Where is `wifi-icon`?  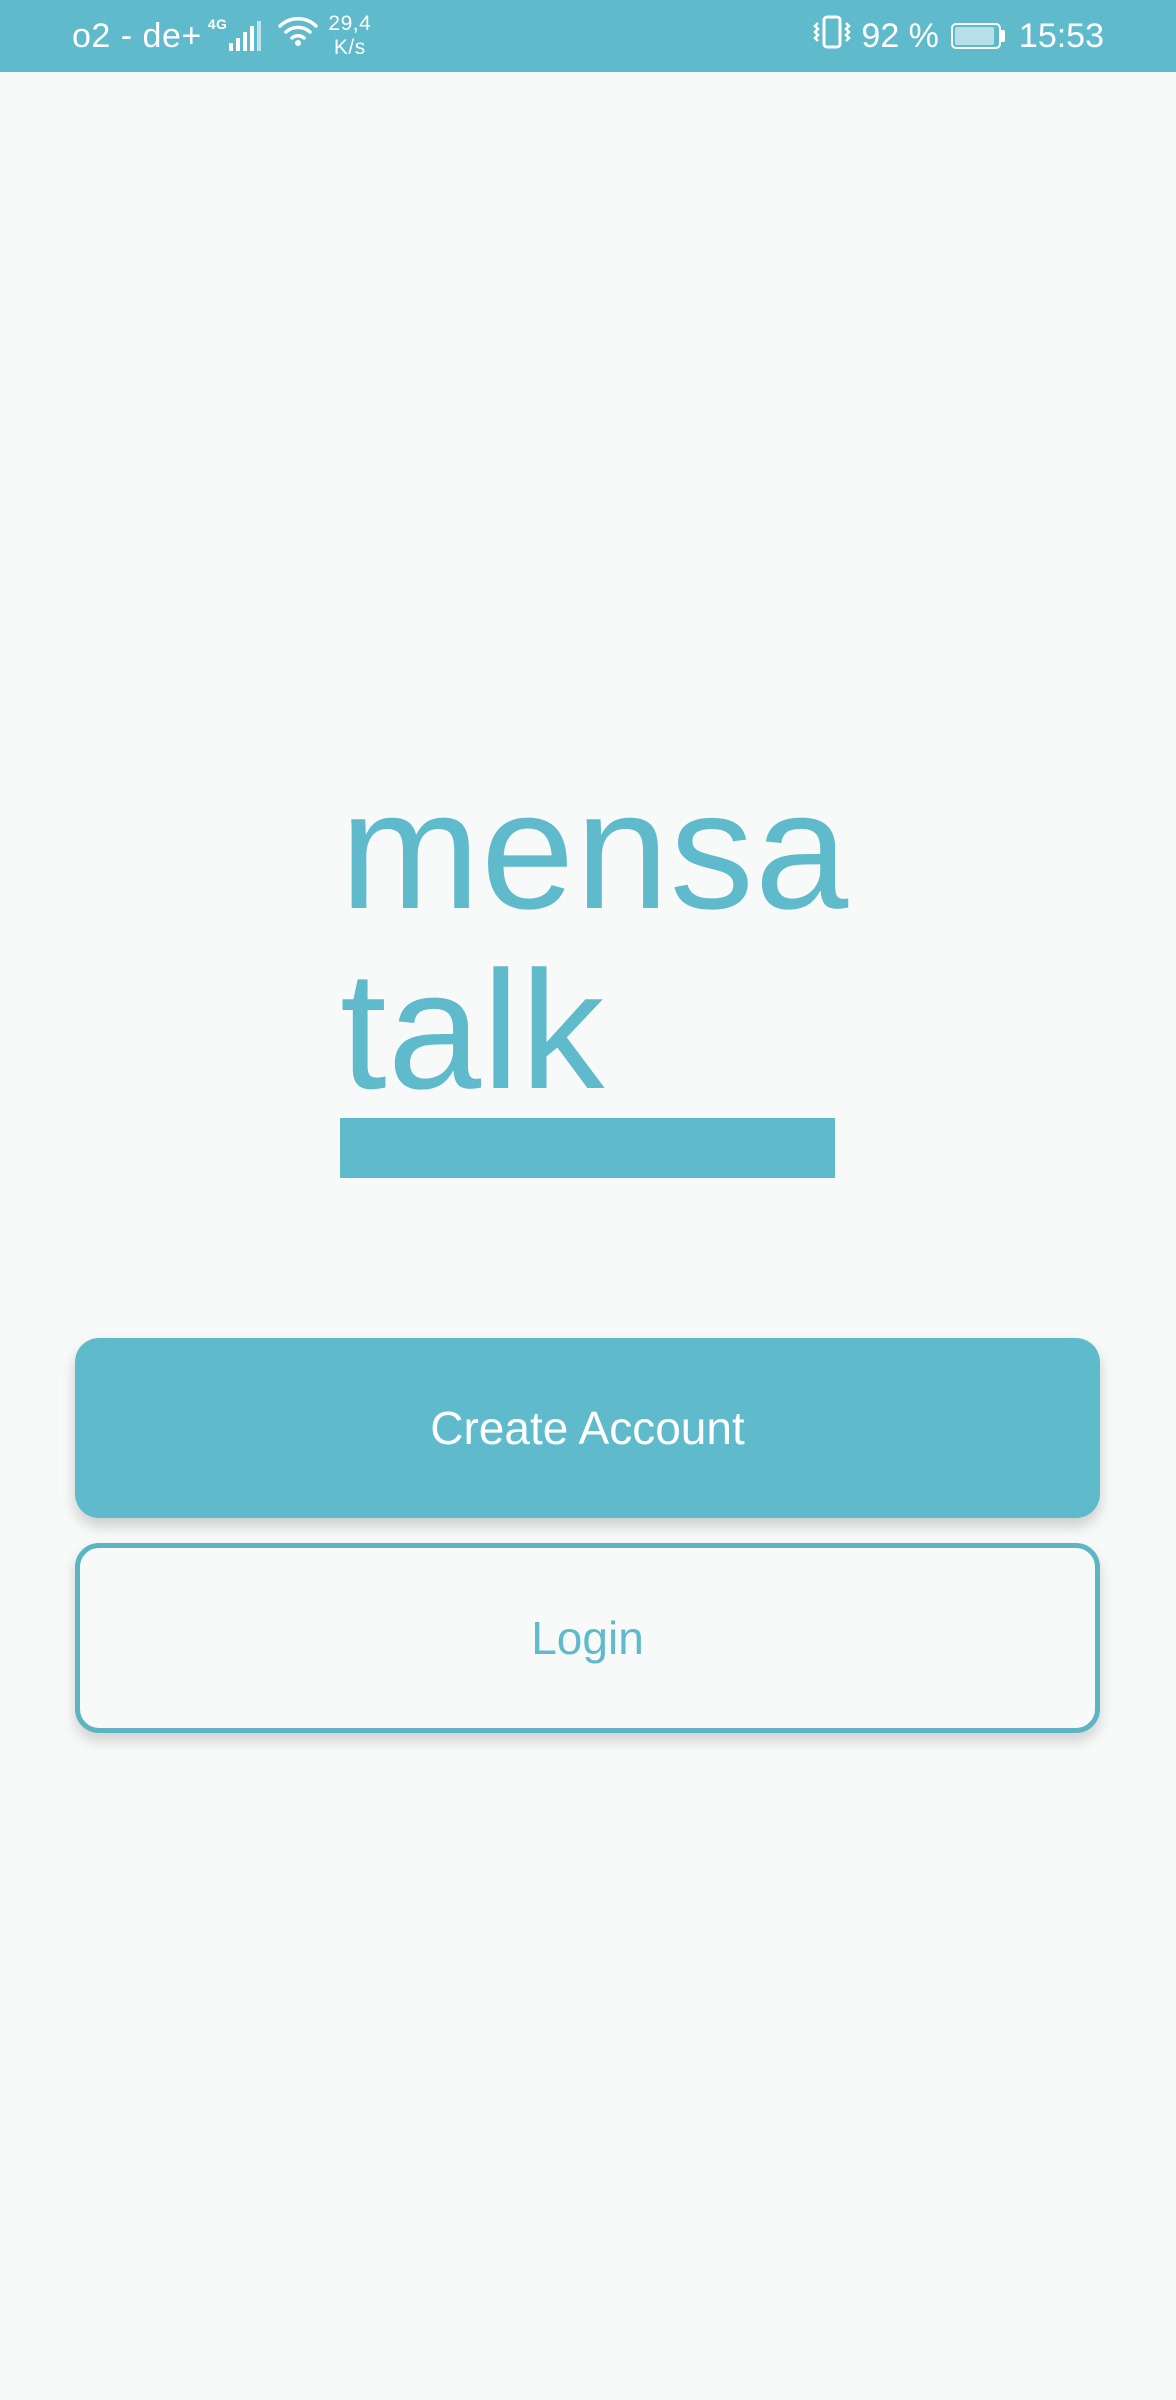
wifi-icon is located at coordinates (298, 36).